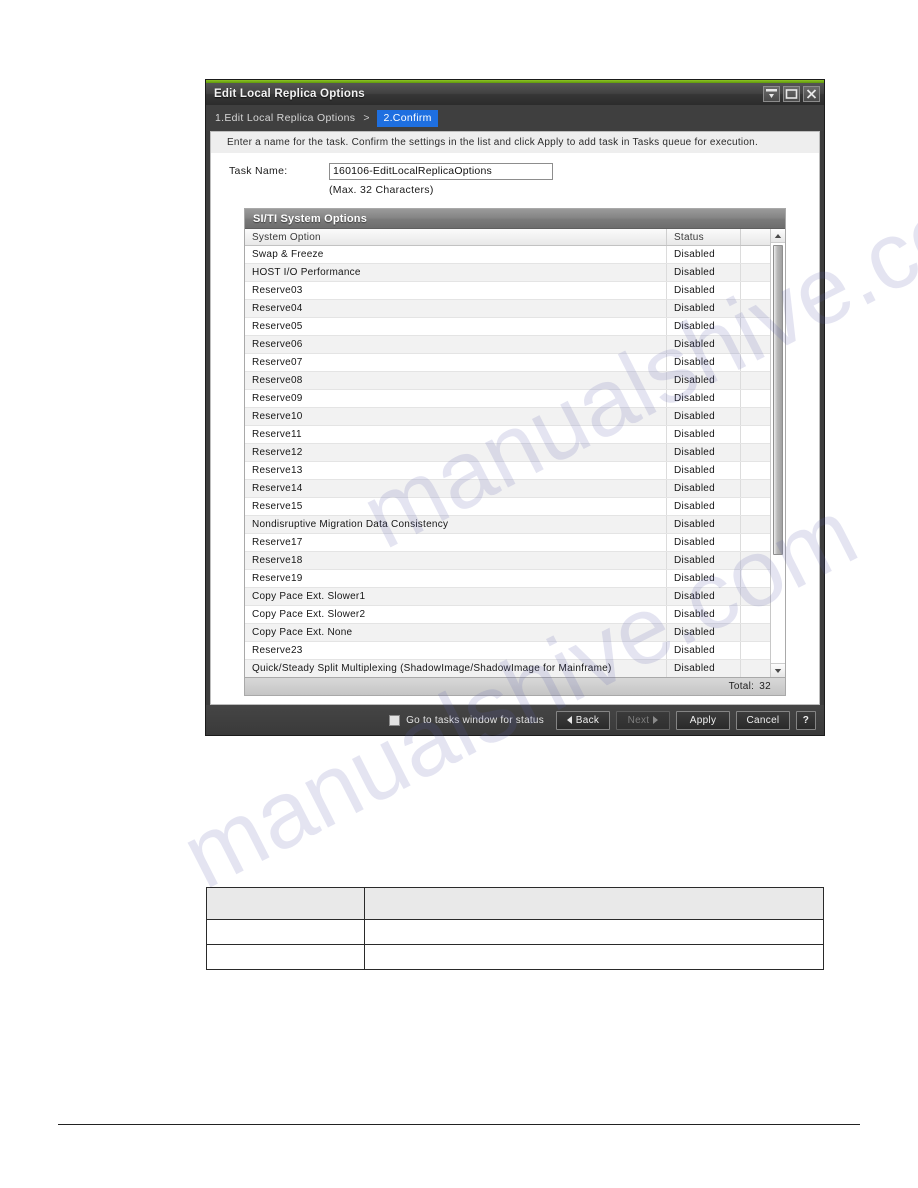  Describe the element at coordinates (507, 363) in the screenshot. I see `table-row: Reserve07 Disabled` at that location.